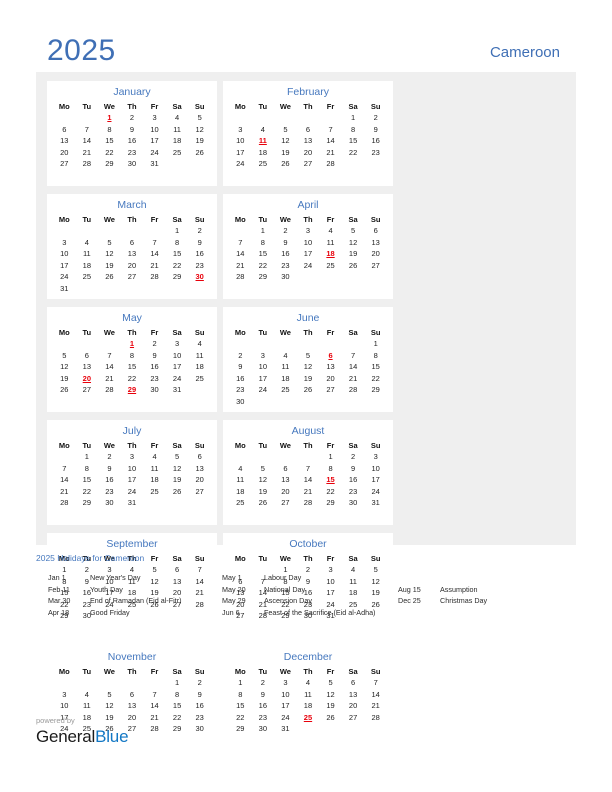 The width and height of the screenshot is (612, 792). I want to click on day-cell-holiday: 18, so click(330, 253).